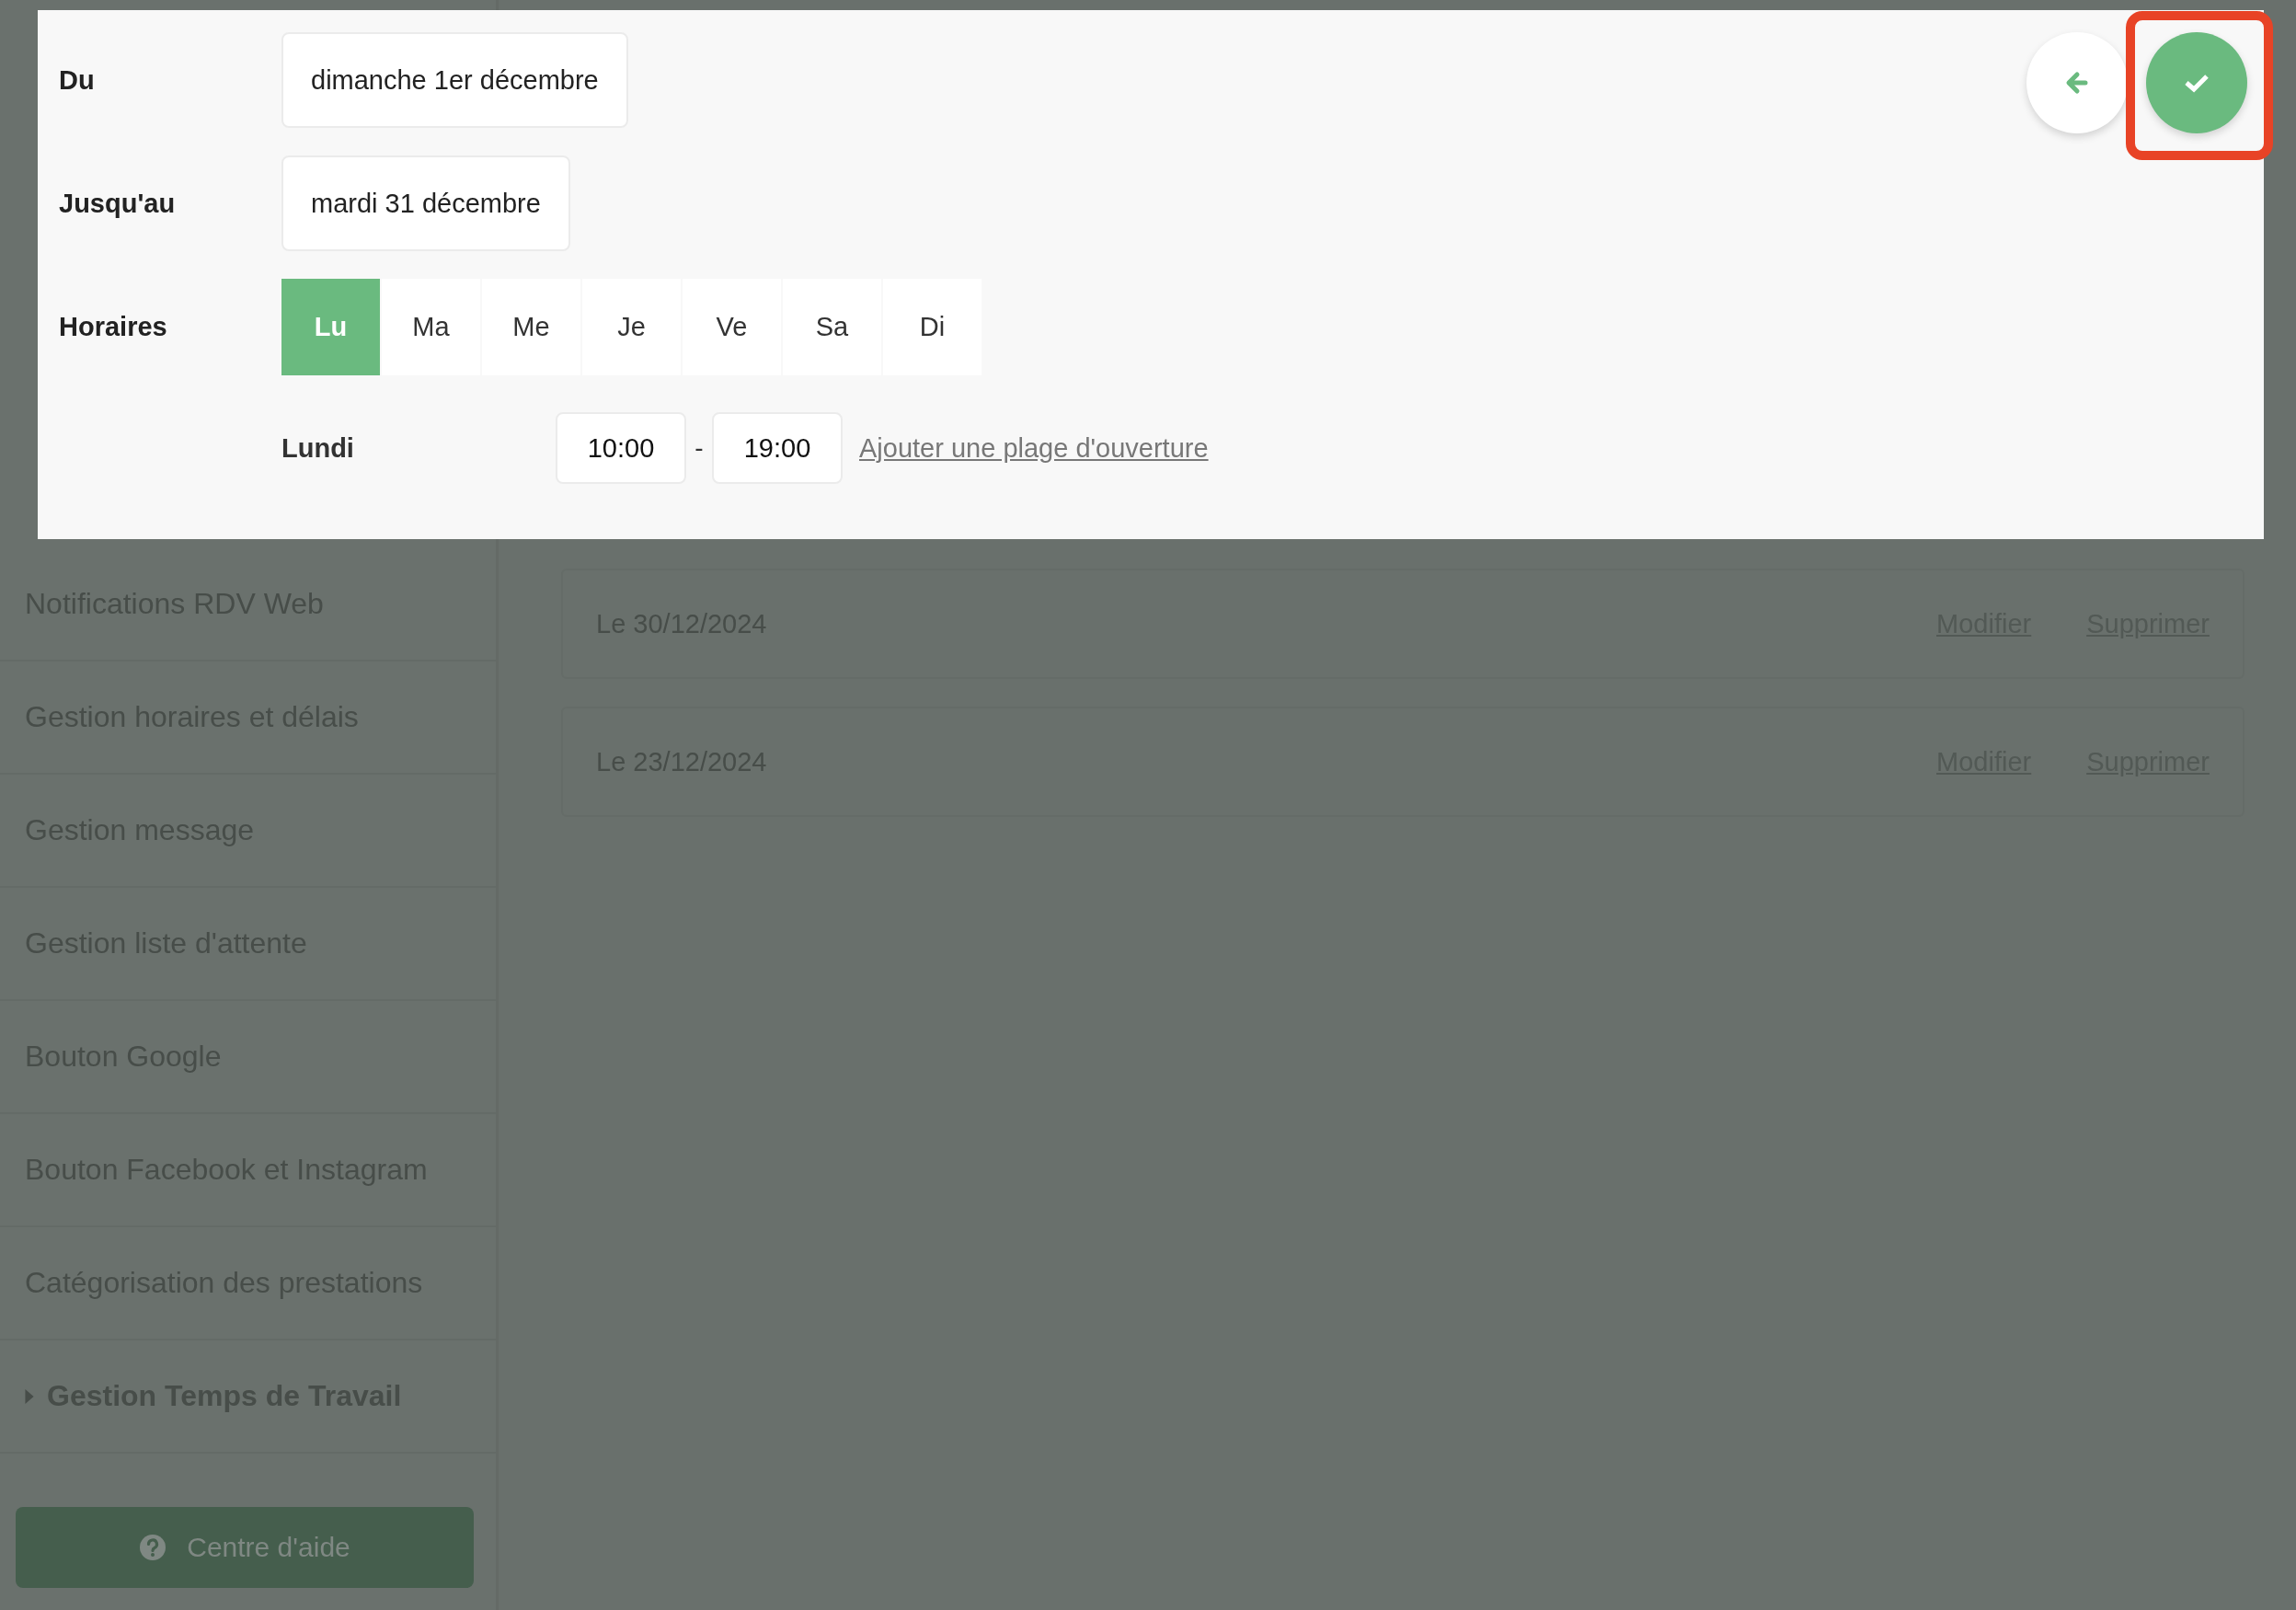  What do you see at coordinates (318, 448) in the screenshot?
I see `day-name: Lundi` at bounding box center [318, 448].